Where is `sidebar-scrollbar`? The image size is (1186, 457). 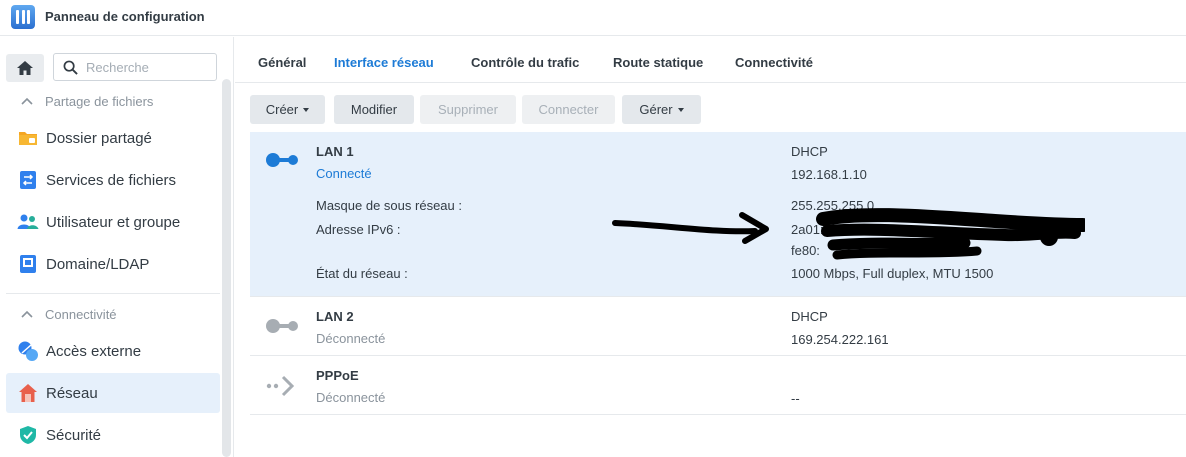 sidebar-scrollbar is located at coordinates (226, 268).